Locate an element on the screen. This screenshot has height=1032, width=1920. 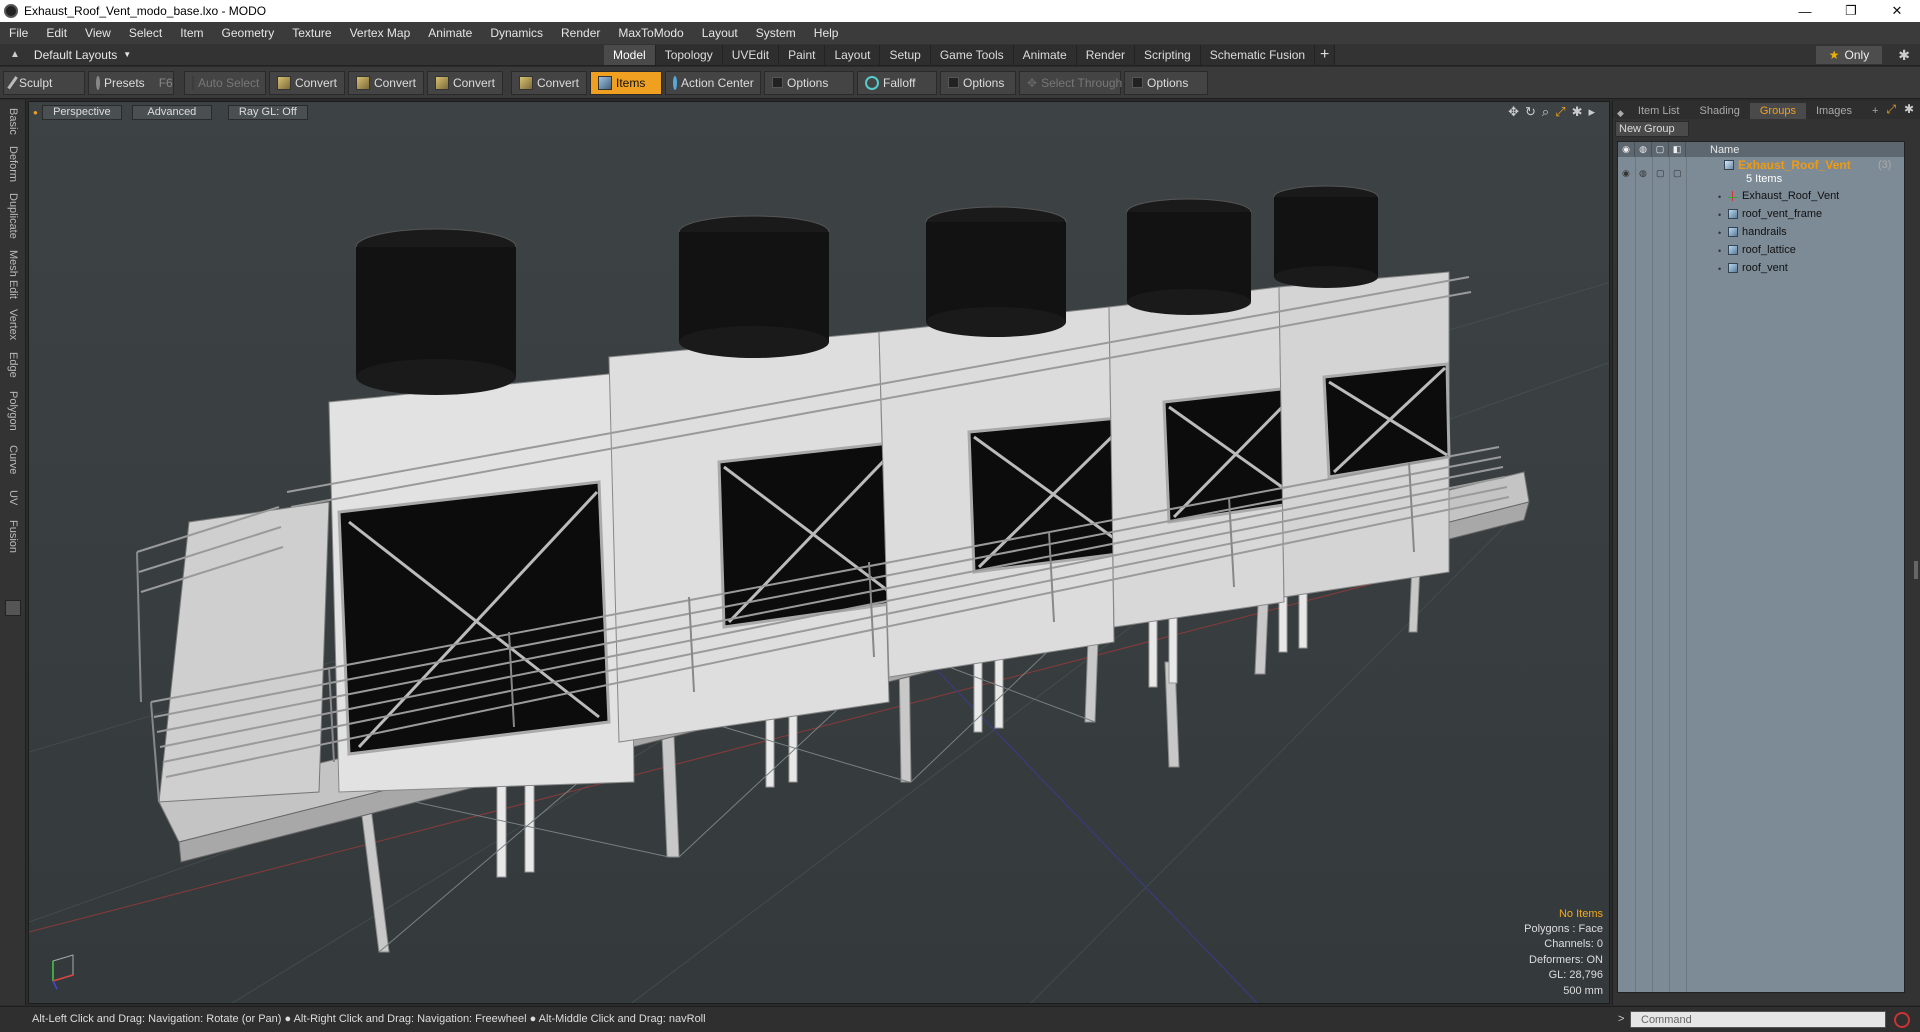
zoom-icon: ⌕ is located at coordinates (1545, 112).